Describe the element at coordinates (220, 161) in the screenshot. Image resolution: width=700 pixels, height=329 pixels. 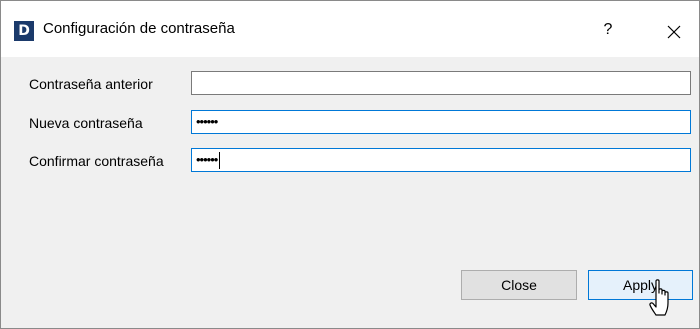
I see `text-caret` at that location.